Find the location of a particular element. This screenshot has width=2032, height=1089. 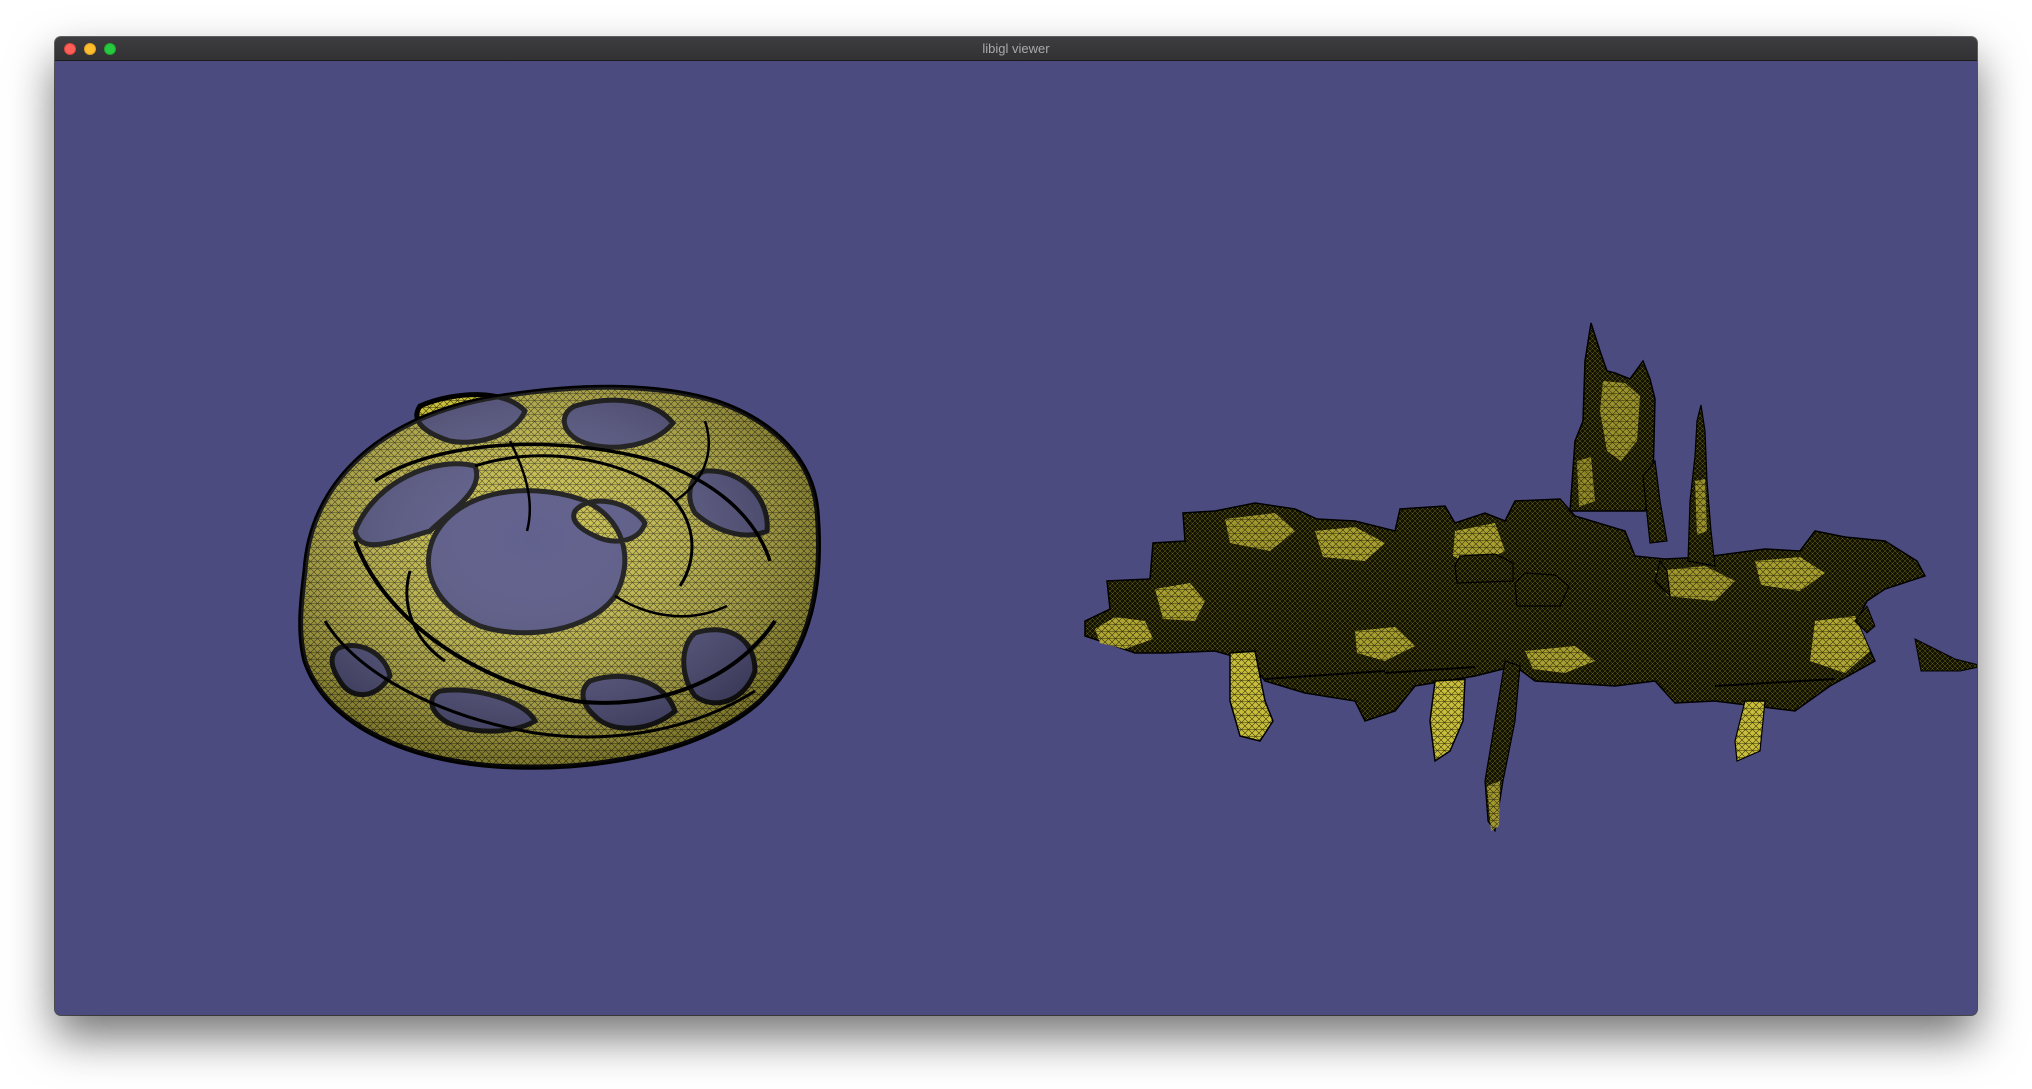

window-title: libigl viewer is located at coordinates (1016, 48).